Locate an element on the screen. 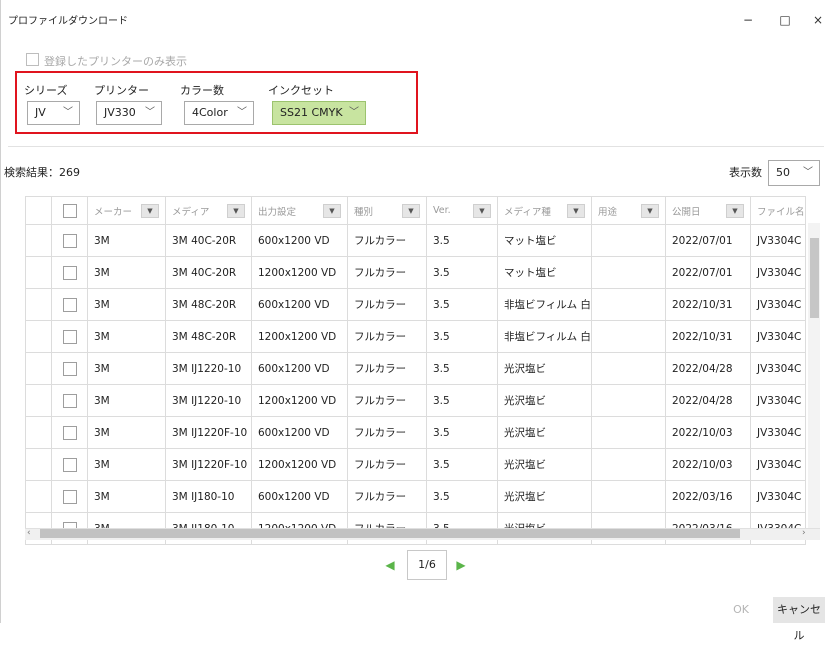 This screenshot has width=825, height=649. series-select: JV ﹀ is located at coordinates (53, 113).